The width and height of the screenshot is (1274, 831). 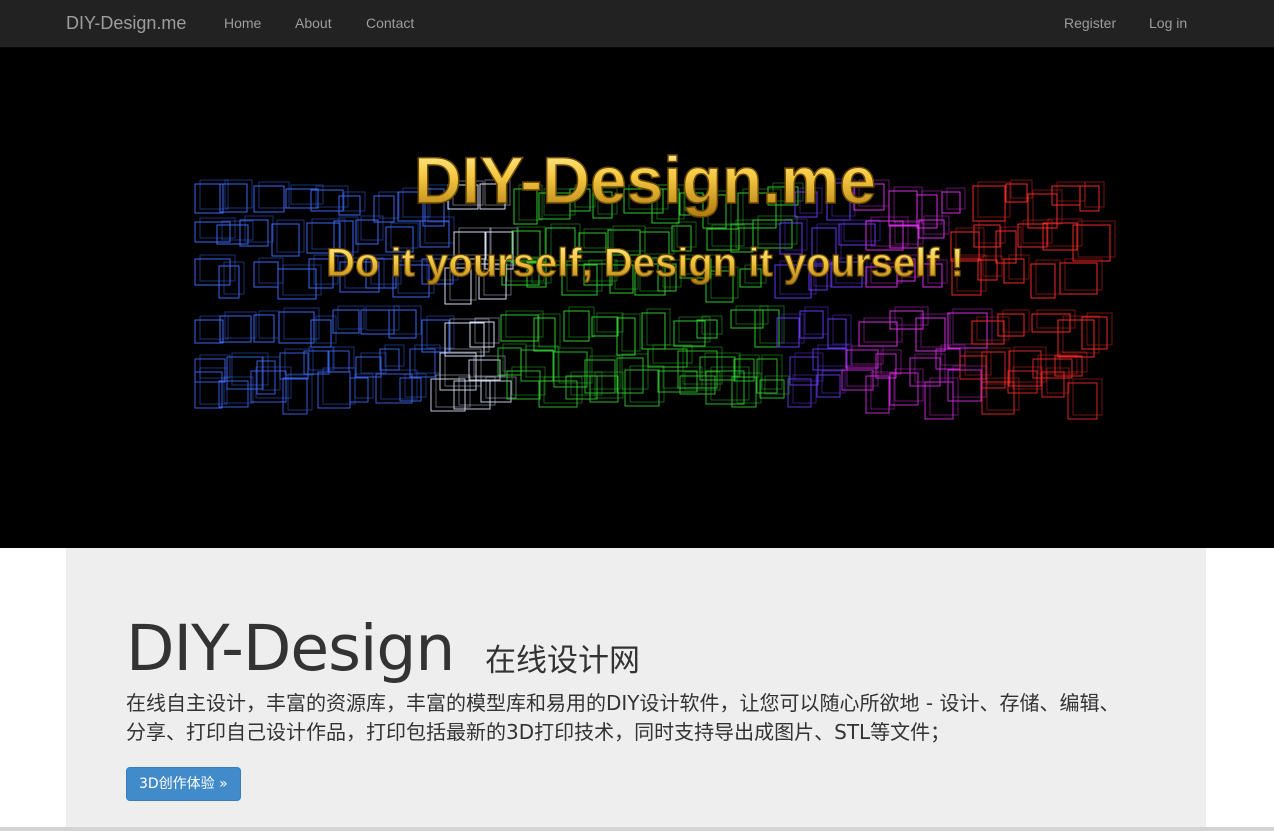 What do you see at coordinates (645, 180) in the screenshot?
I see `banner-title-text: DIY-Design.me` at bounding box center [645, 180].